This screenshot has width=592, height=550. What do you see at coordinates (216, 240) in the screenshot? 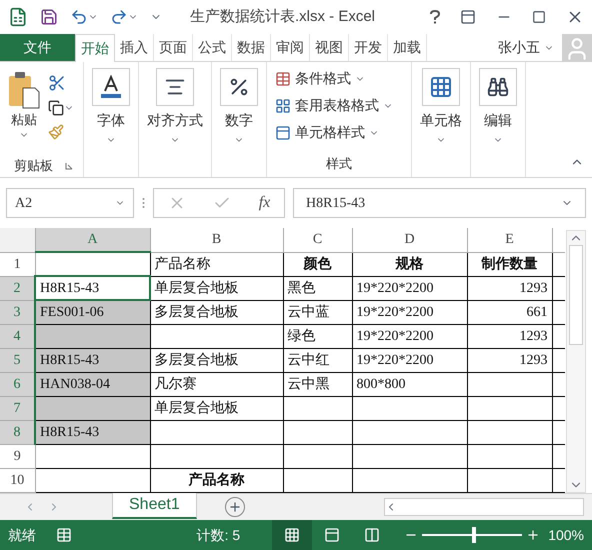
I see `column-header: B` at bounding box center [216, 240].